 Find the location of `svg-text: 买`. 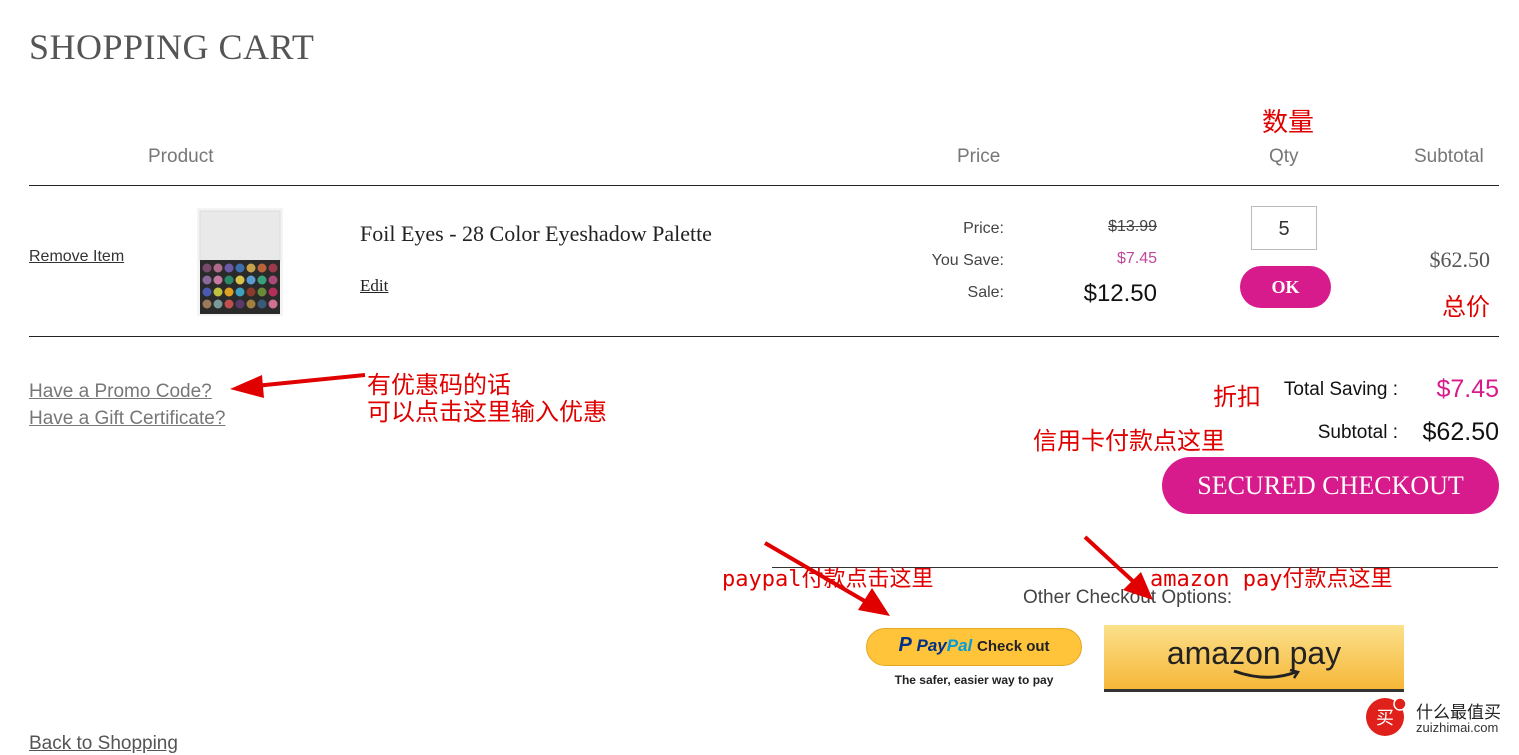

svg-text: 买 is located at coordinates (1385, 718).